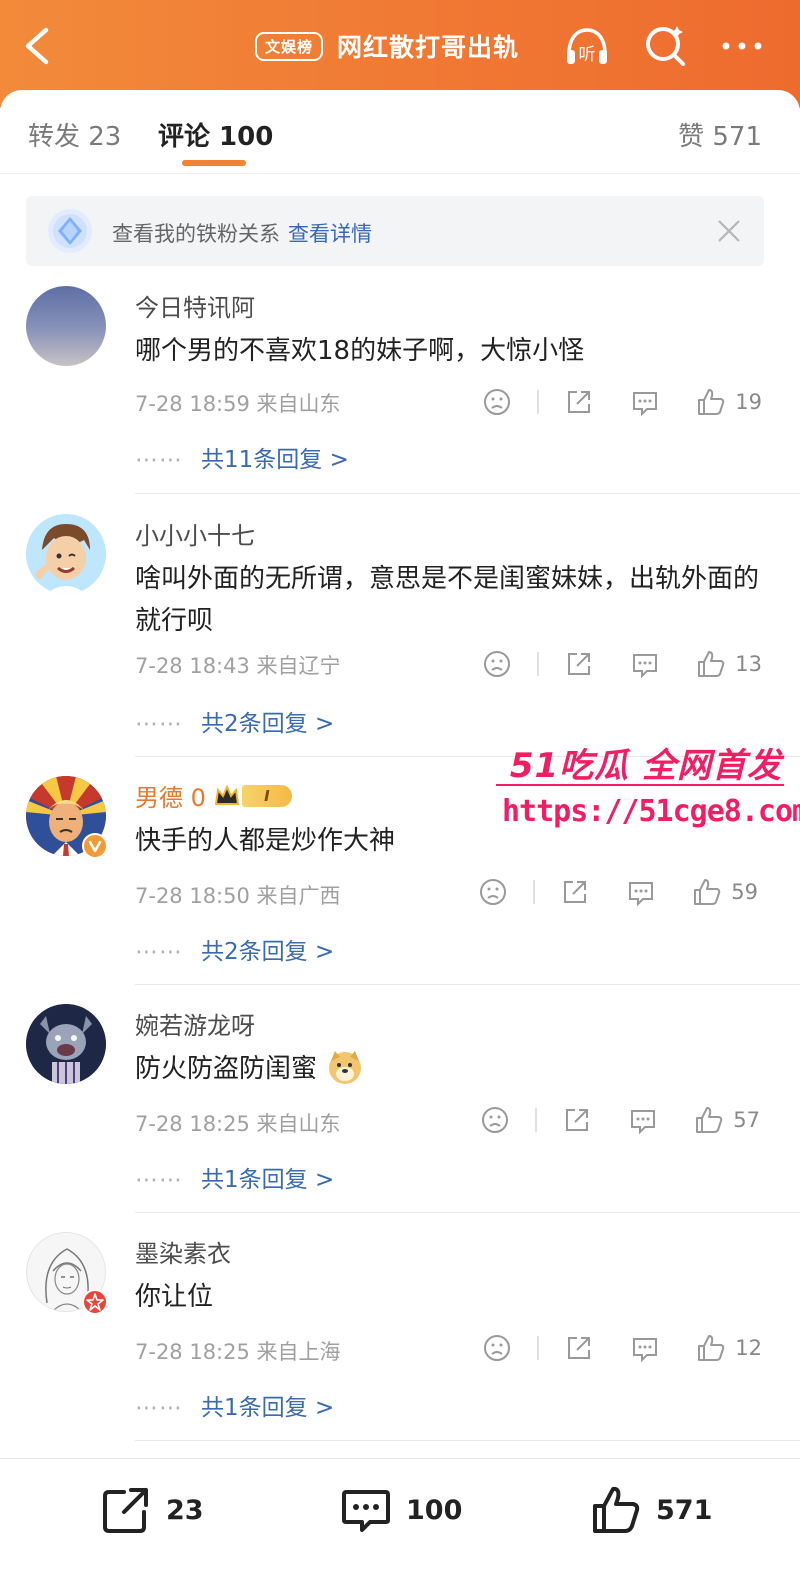 The image size is (800, 1587). What do you see at coordinates (748, 1348) in the screenshot?
I see `like-count: 12` at bounding box center [748, 1348].